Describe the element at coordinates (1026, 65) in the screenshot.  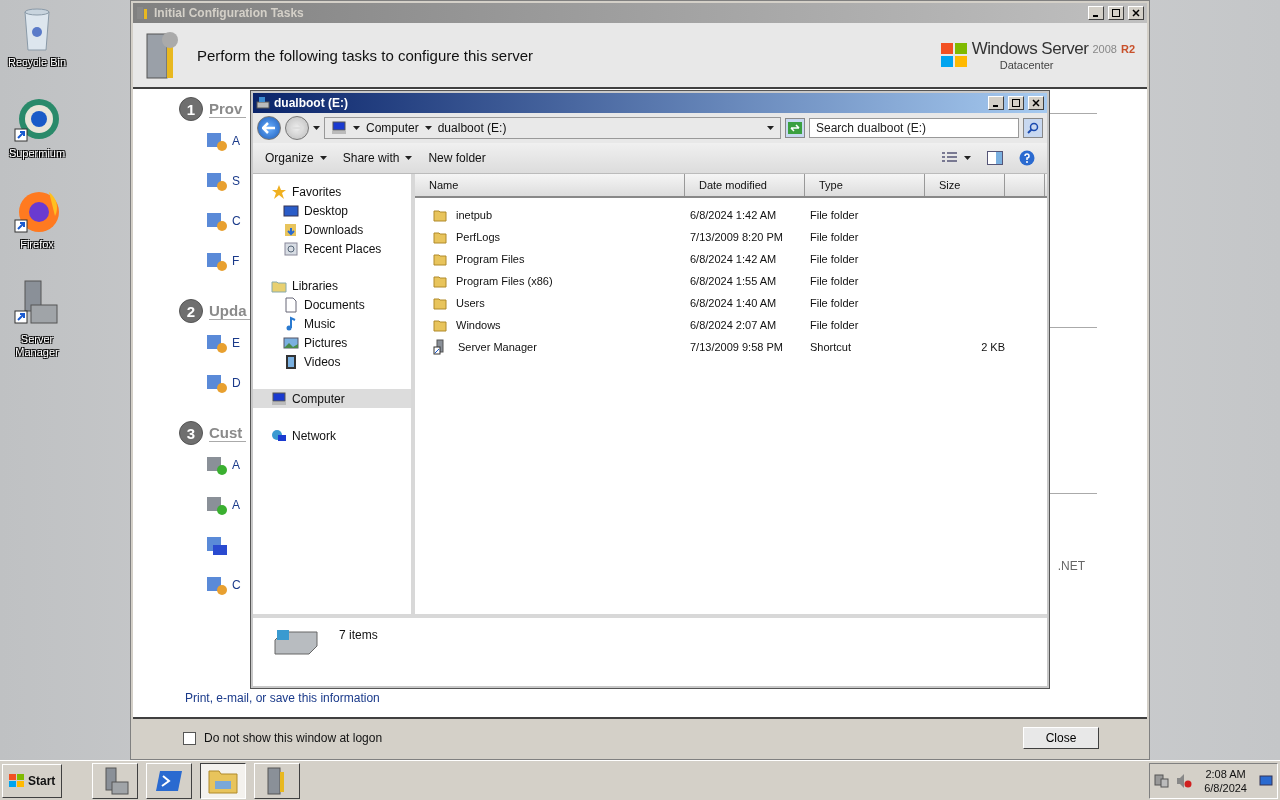
I see `brand-edition: Datacenter` at that location.